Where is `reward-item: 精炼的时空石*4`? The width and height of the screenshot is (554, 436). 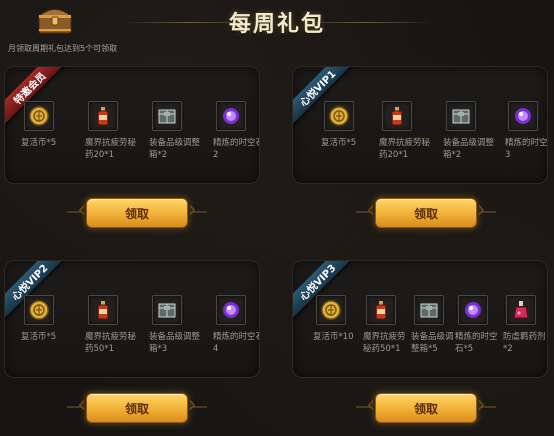 reward-item: 精炼的时空石*4 is located at coordinates (236, 325).